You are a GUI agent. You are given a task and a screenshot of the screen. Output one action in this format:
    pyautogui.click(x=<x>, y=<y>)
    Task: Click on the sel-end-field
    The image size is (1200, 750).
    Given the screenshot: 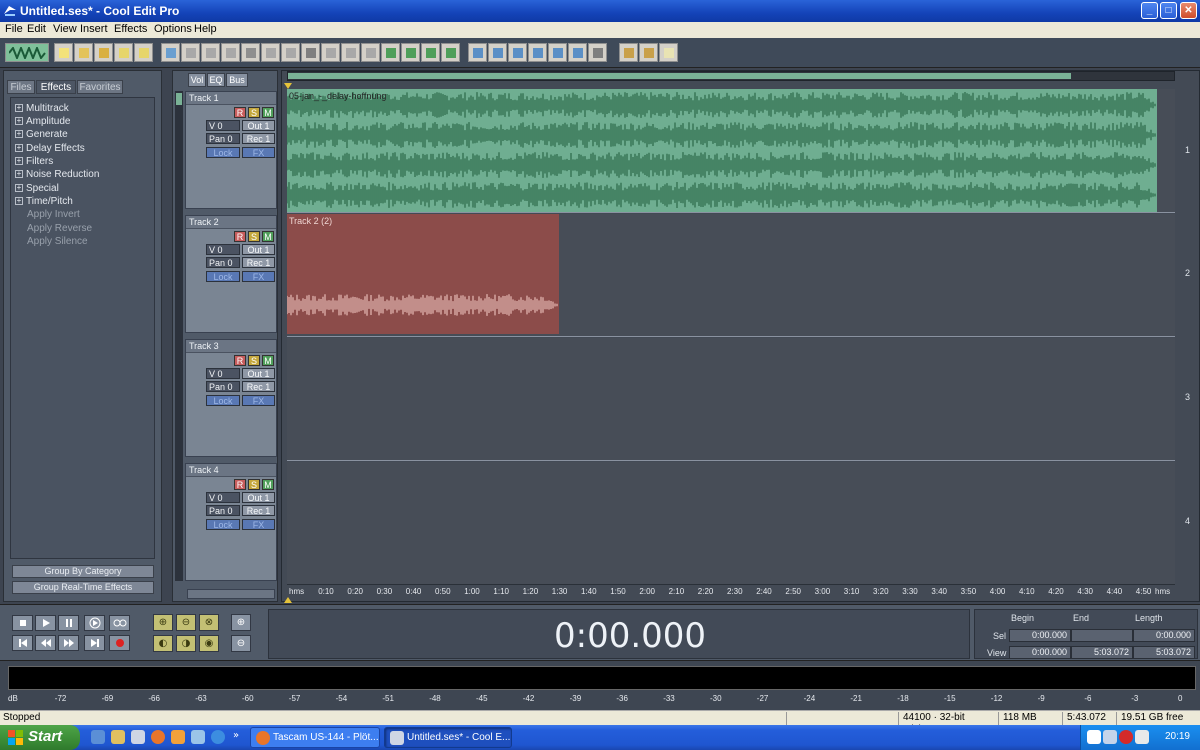 What is the action you would take?
    pyautogui.click(x=1102, y=635)
    